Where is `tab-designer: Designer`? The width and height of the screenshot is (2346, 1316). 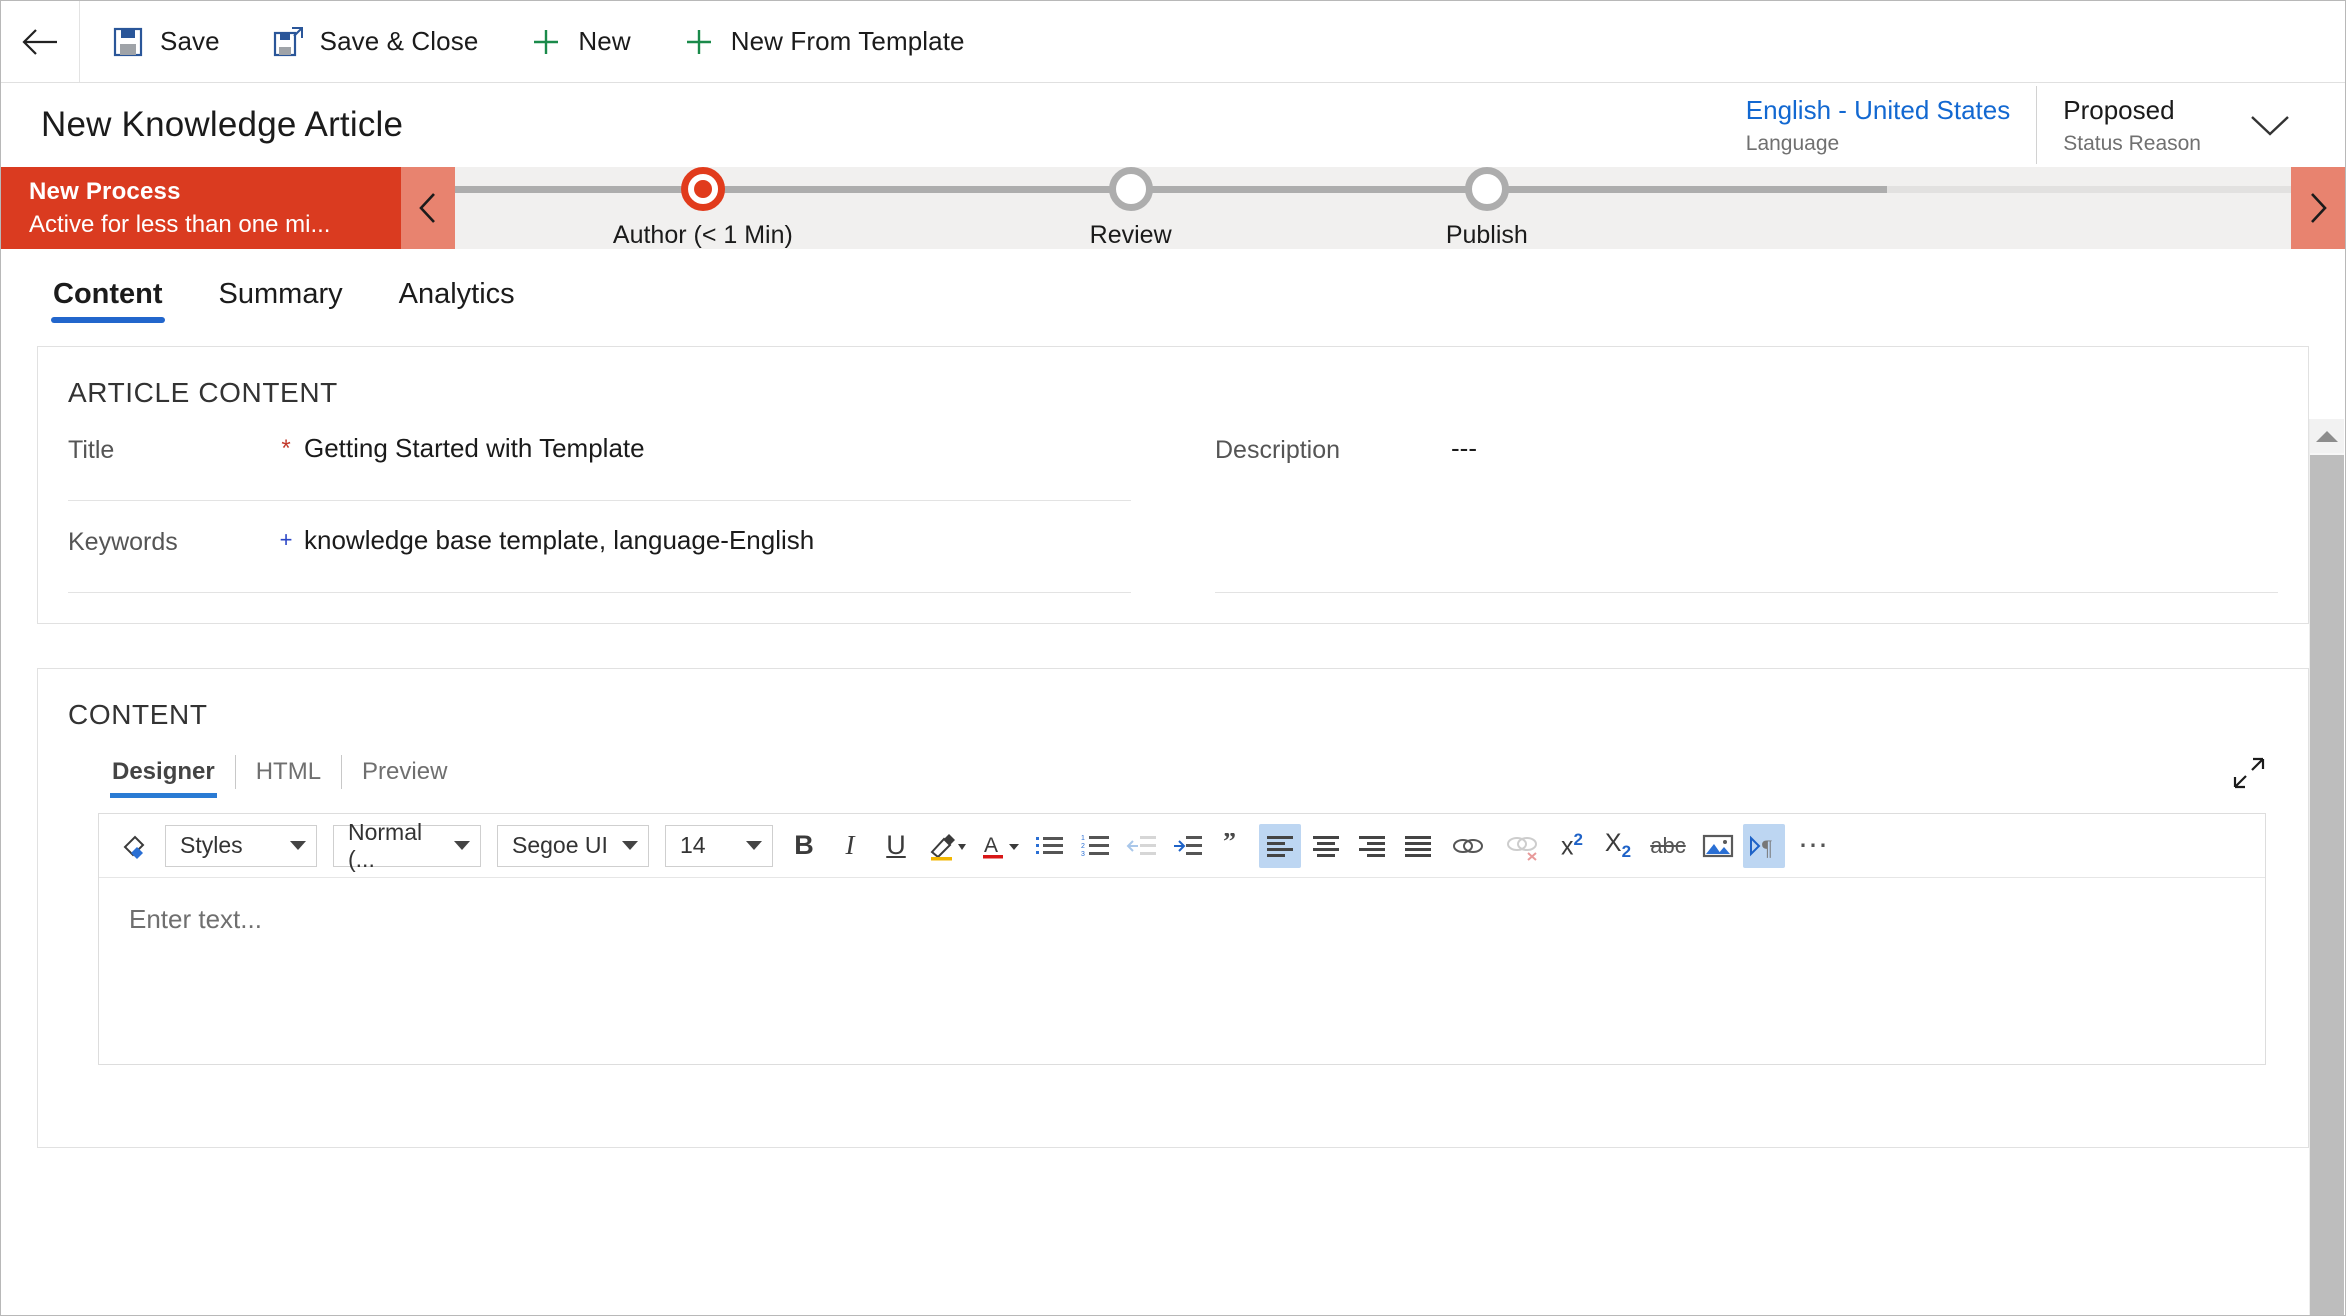 tab-designer: Designer is located at coordinates (163, 778).